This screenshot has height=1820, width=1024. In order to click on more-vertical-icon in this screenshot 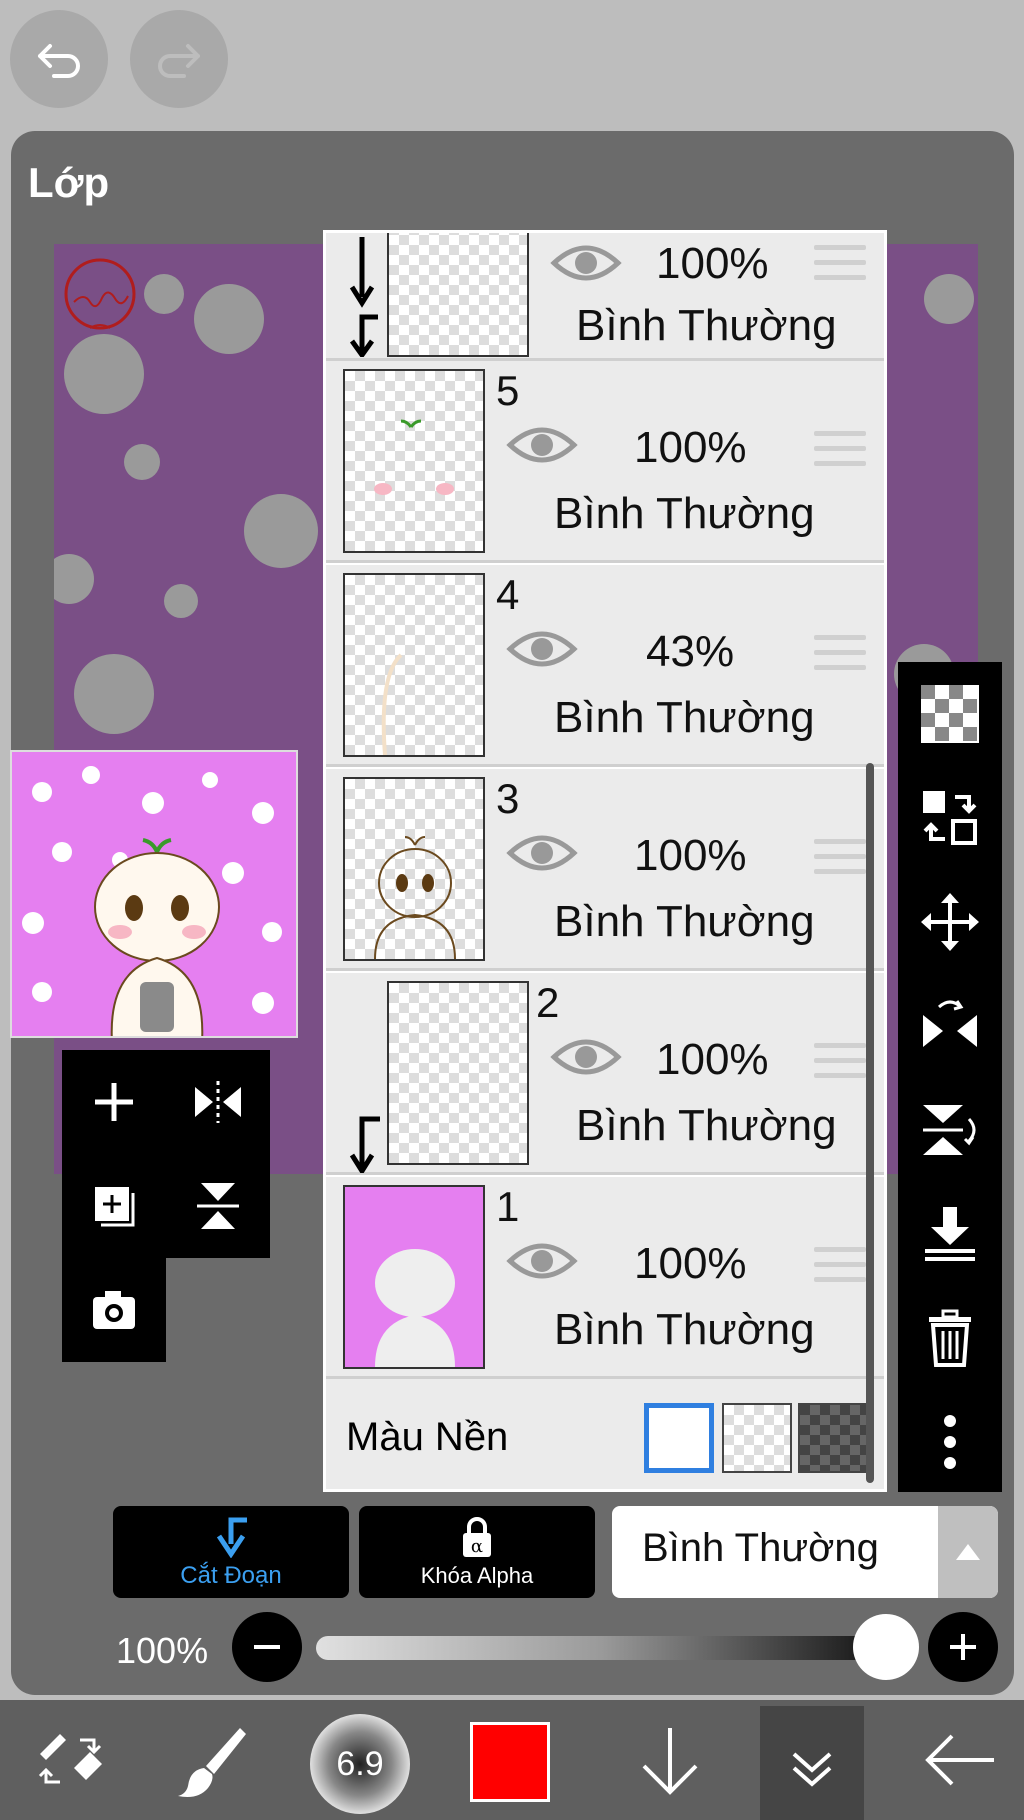, I will do `click(950, 1442)`.